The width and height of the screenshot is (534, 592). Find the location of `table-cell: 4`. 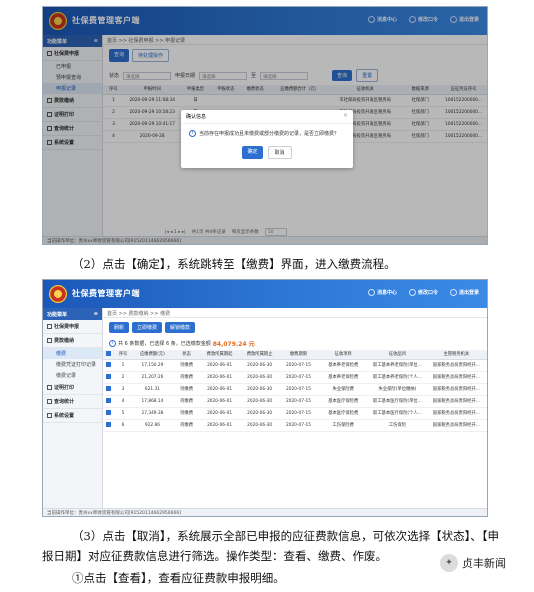

table-cell: 4 is located at coordinates (123, 401).